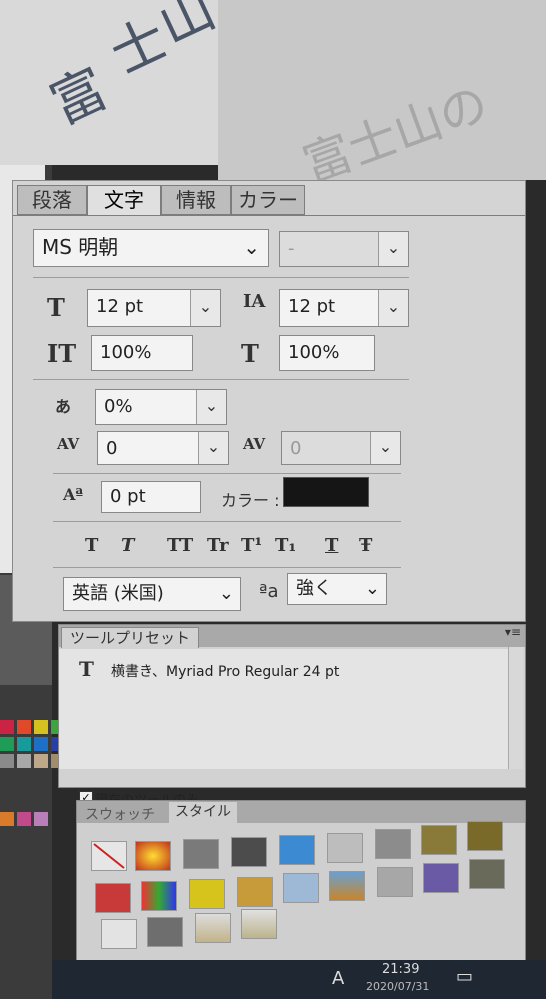  What do you see at coordinates (254, 444) in the screenshot?
I see `tracking-icon: AV` at bounding box center [254, 444].